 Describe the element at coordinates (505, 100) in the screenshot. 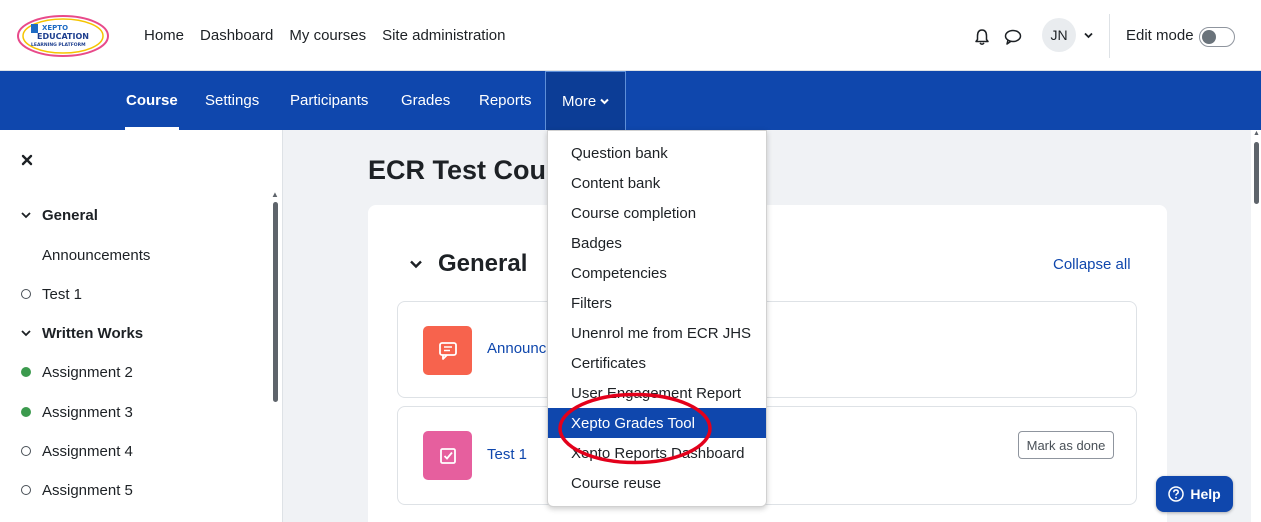

I see `tab-reports: Reports` at that location.